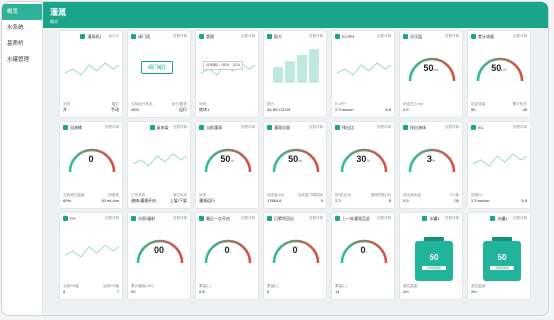  I want to click on gauge-value: 0, so click(363, 250).